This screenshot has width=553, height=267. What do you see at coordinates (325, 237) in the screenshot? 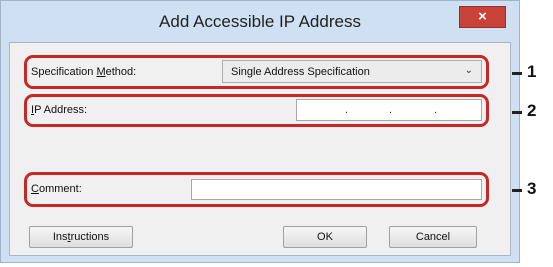
I see `ok-button: OK` at bounding box center [325, 237].